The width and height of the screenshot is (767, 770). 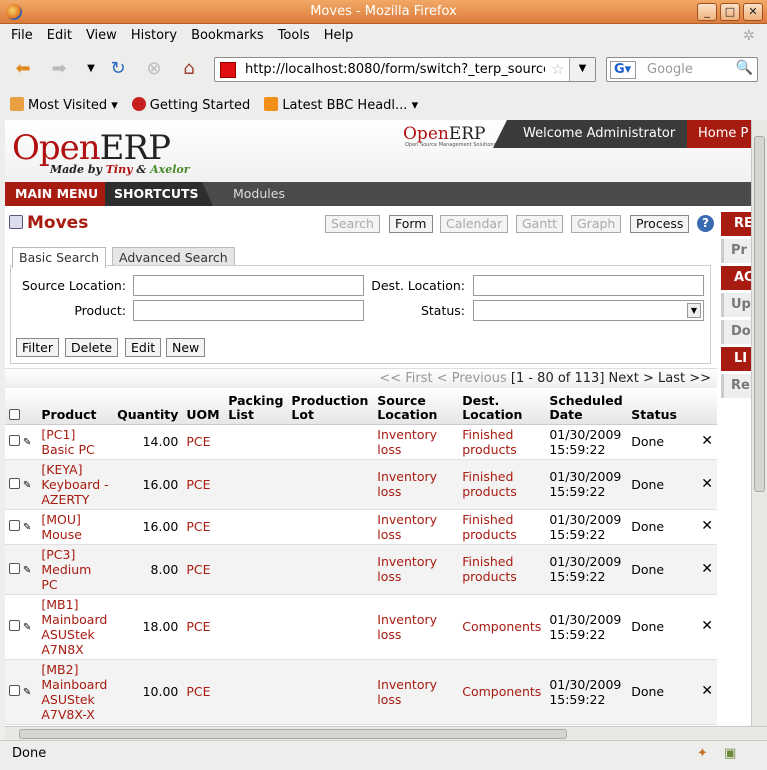 What do you see at coordinates (730, 754) in the screenshot?
I see `status-lock-icon: ▣` at bounding box center [730, 754].